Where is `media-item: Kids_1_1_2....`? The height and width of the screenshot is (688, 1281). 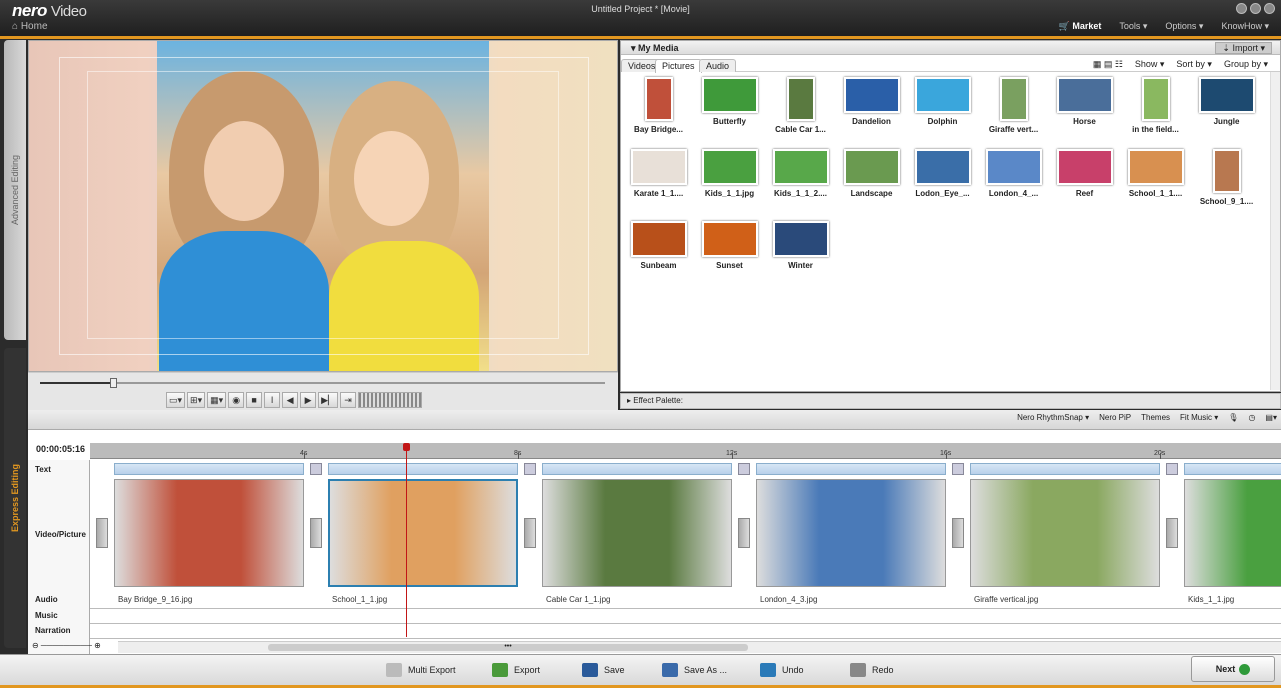 media-item: Kids_1_1_2.... is located at coordinates (800, 181).